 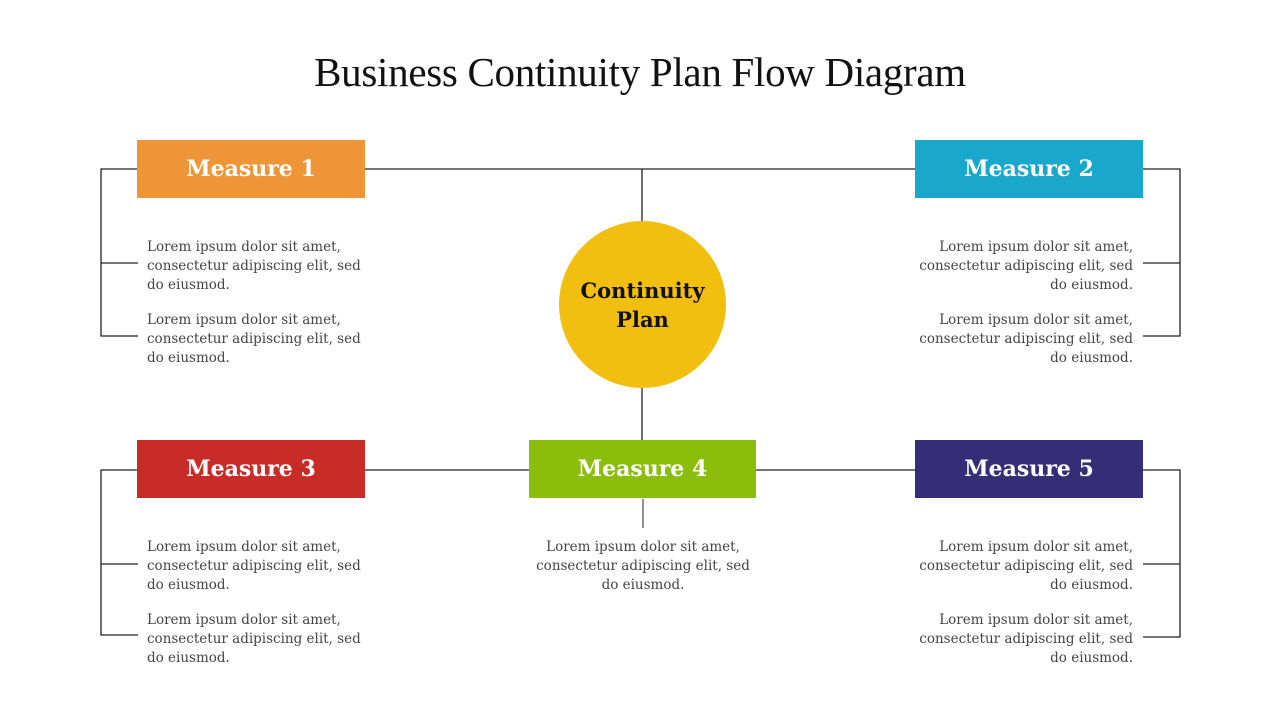 I want to click on measure-4-box: Measure 4, so click(x=642, y=469).